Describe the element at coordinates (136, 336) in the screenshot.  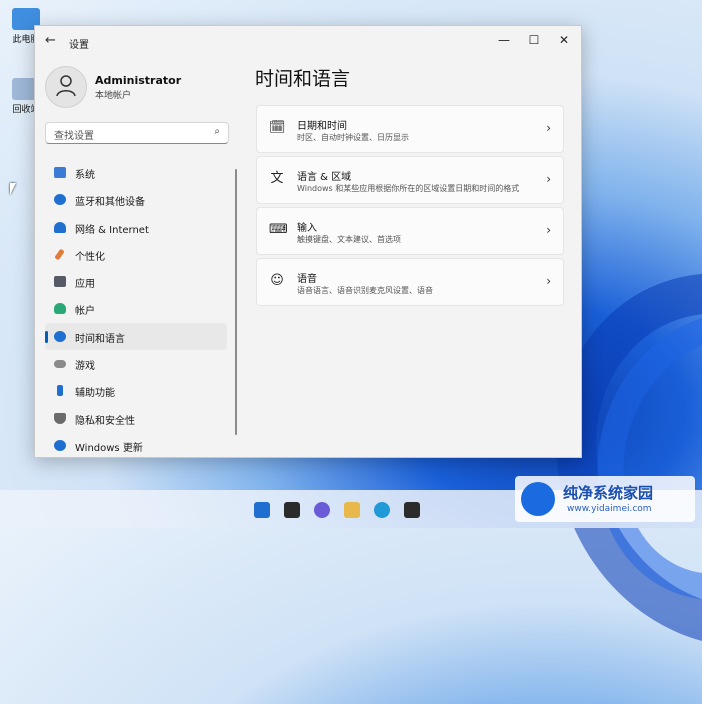
I see `sidebar-item-time-language: 时间和语言` at that location.